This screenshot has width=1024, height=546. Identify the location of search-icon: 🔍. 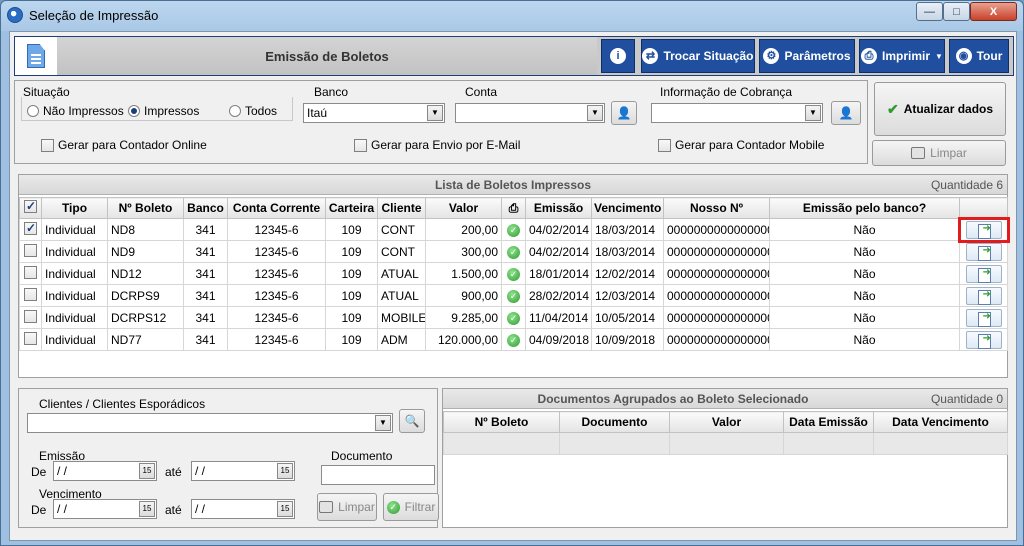
(412, 421).